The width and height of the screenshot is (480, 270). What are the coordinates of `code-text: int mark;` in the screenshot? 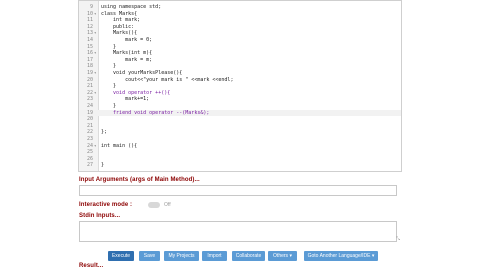 It's located at (121, 20).